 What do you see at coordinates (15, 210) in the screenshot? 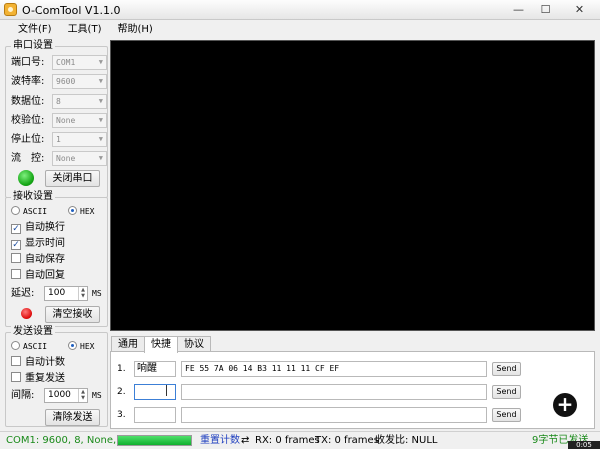
I see `radio-icon` at bounding box center [15, 210].